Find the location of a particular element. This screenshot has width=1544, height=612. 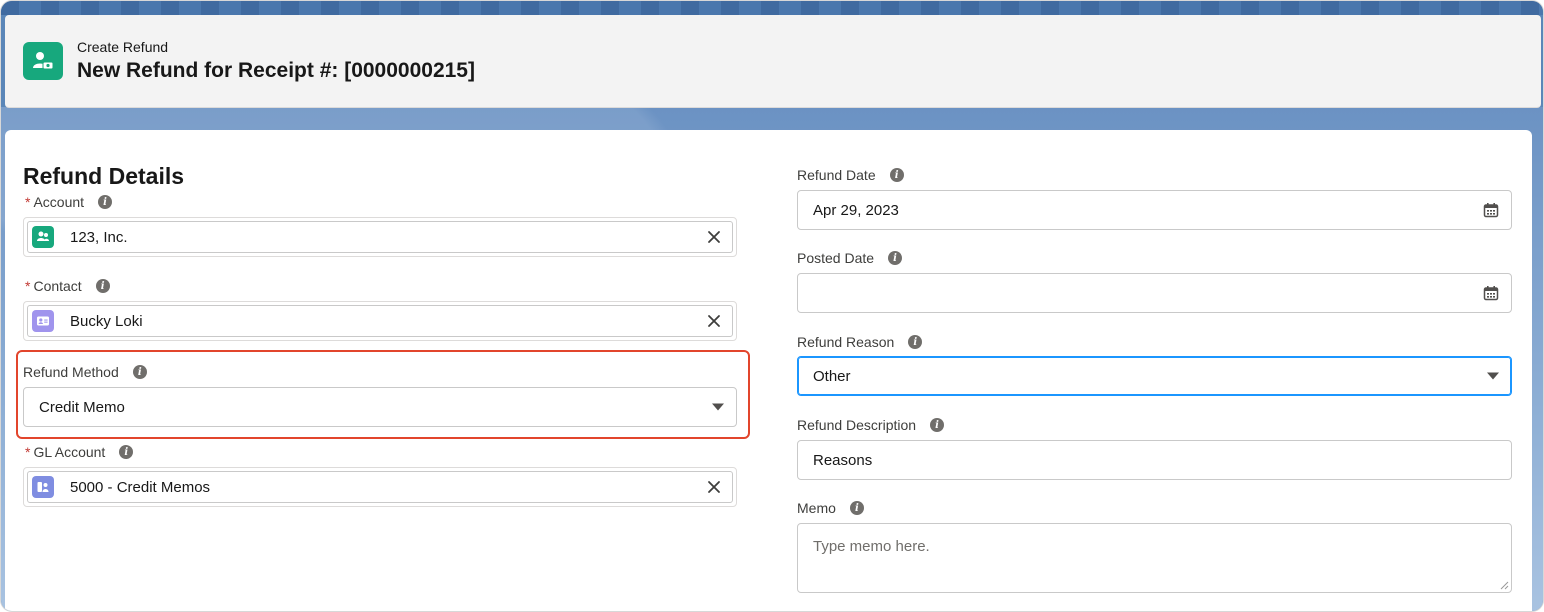

gl-account-lookup: 5000 - Credit Memos is located at coordinates (380, 487).